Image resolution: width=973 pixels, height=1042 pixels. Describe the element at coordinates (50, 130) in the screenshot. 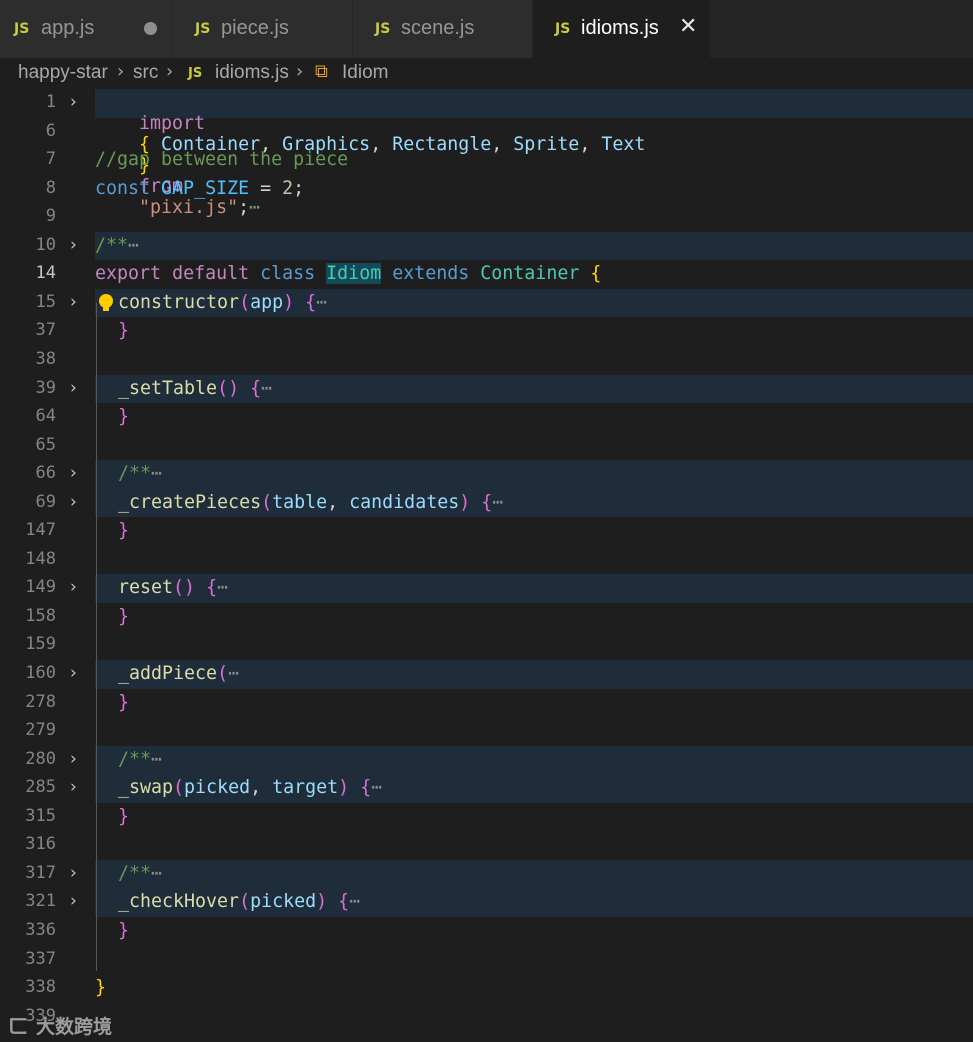

I see `line-number: 6` at that location.